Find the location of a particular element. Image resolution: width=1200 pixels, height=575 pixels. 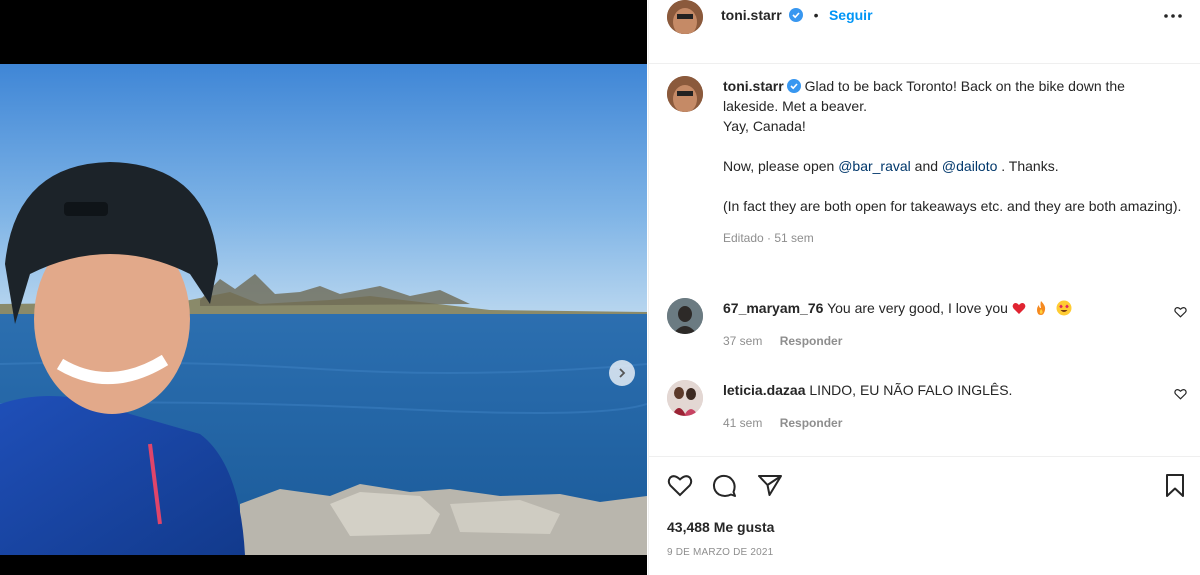

caption-username: toni.starr is located at coordinates (753, 86).